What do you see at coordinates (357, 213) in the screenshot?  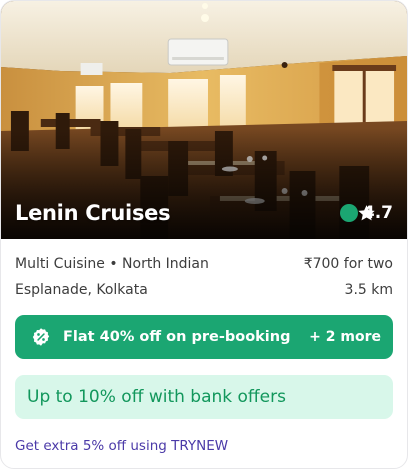 I see `star-icon` at bounding box center [357, 213].